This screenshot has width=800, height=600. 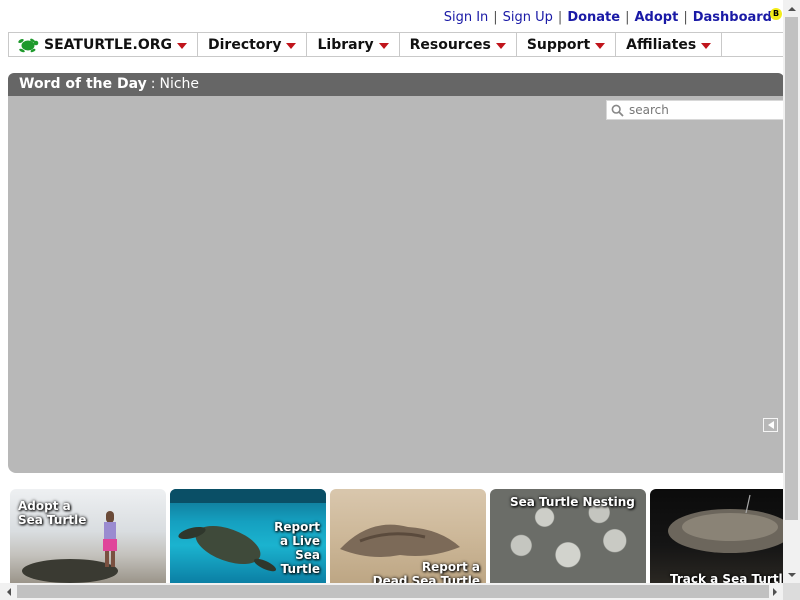 I want to click on nav-label: Affiliates, so click(x=661, y=44).